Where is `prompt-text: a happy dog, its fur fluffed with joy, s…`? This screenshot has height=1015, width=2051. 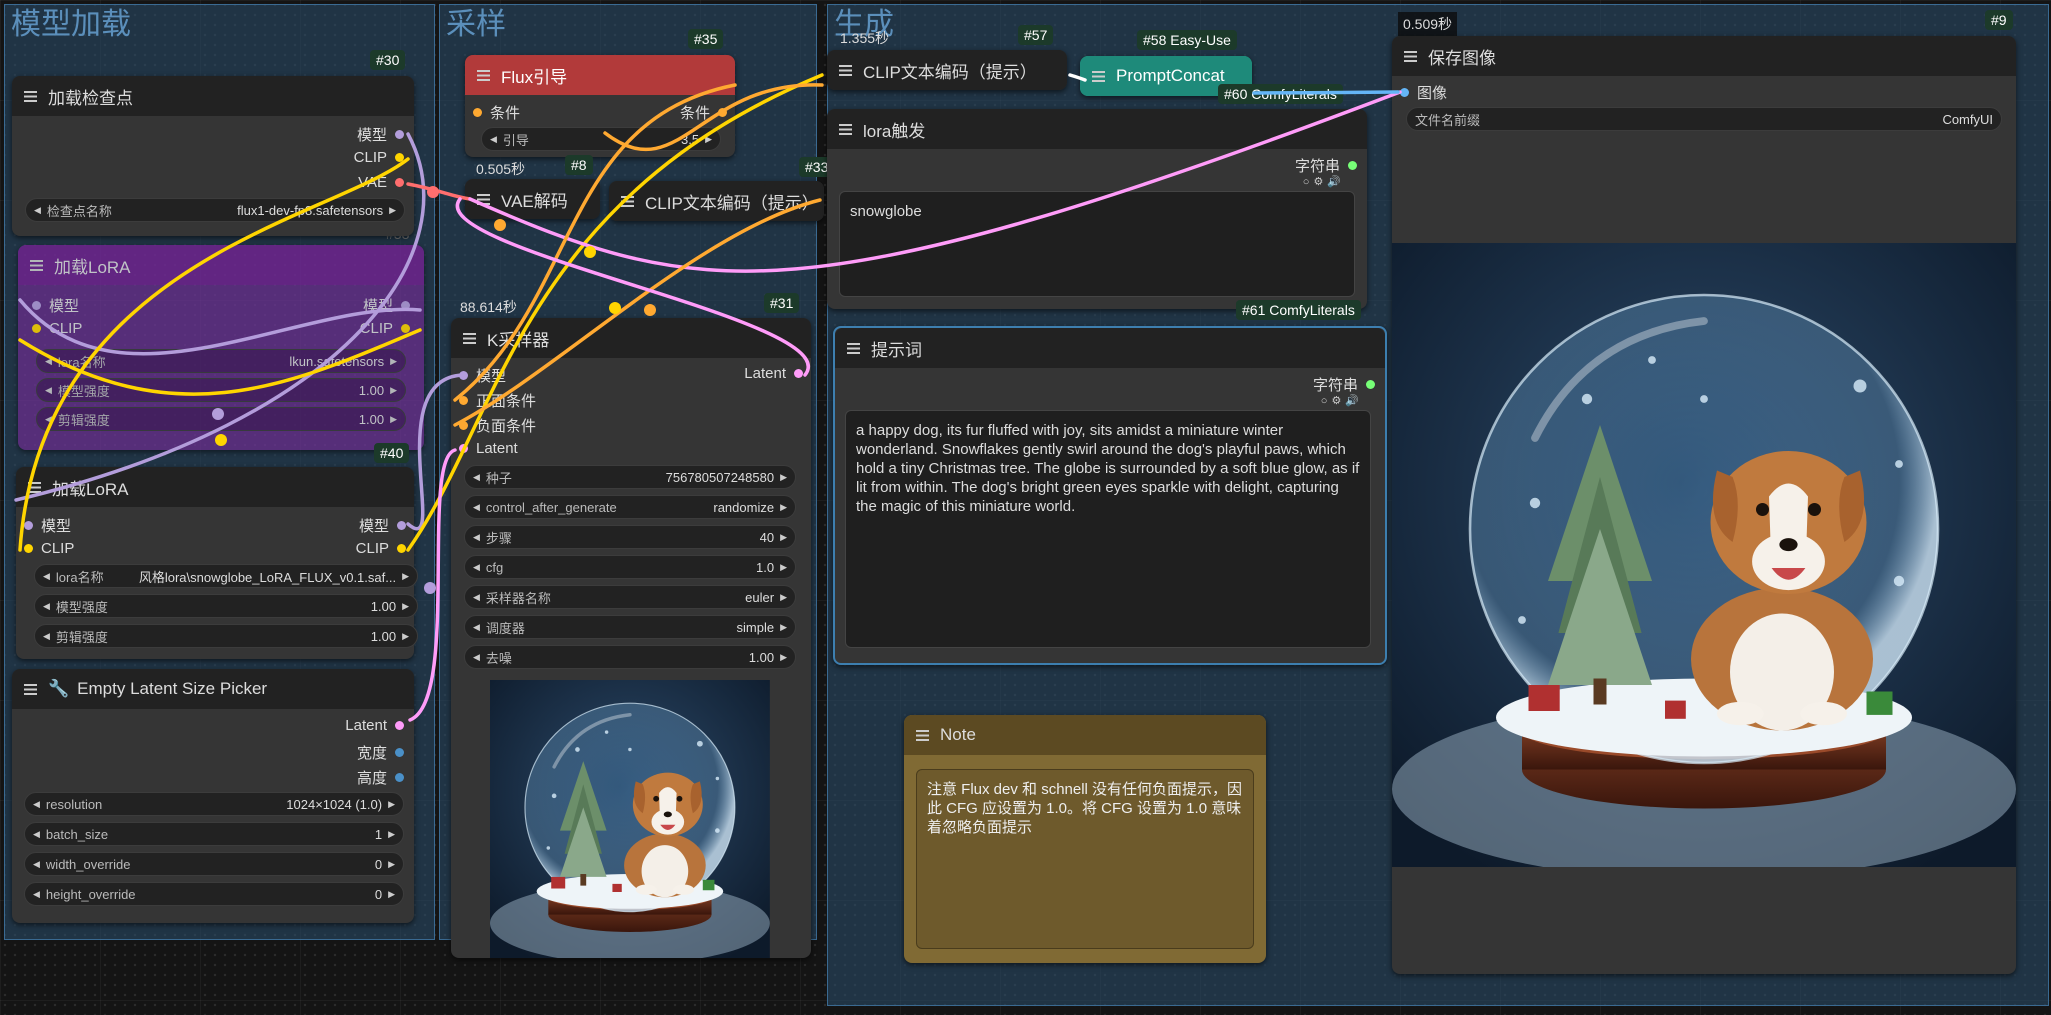 prompt-text: a happy dog, its fur fluffed with joy, s… is located at coordinates (1108, 529).